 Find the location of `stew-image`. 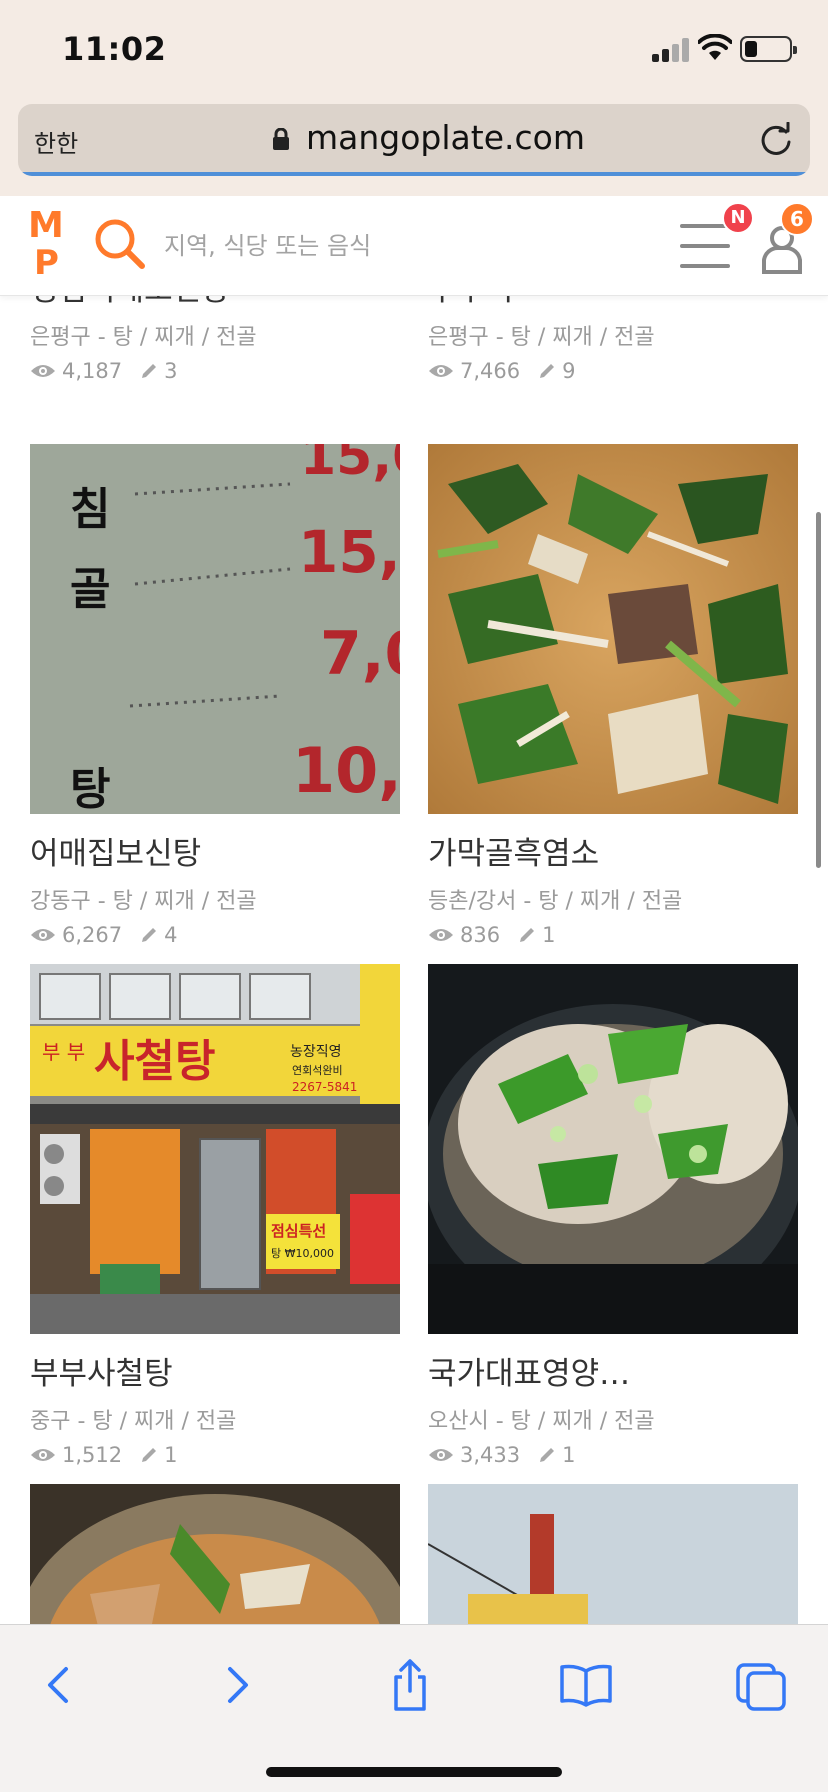

stew-image is located at coordinates (613, 629).